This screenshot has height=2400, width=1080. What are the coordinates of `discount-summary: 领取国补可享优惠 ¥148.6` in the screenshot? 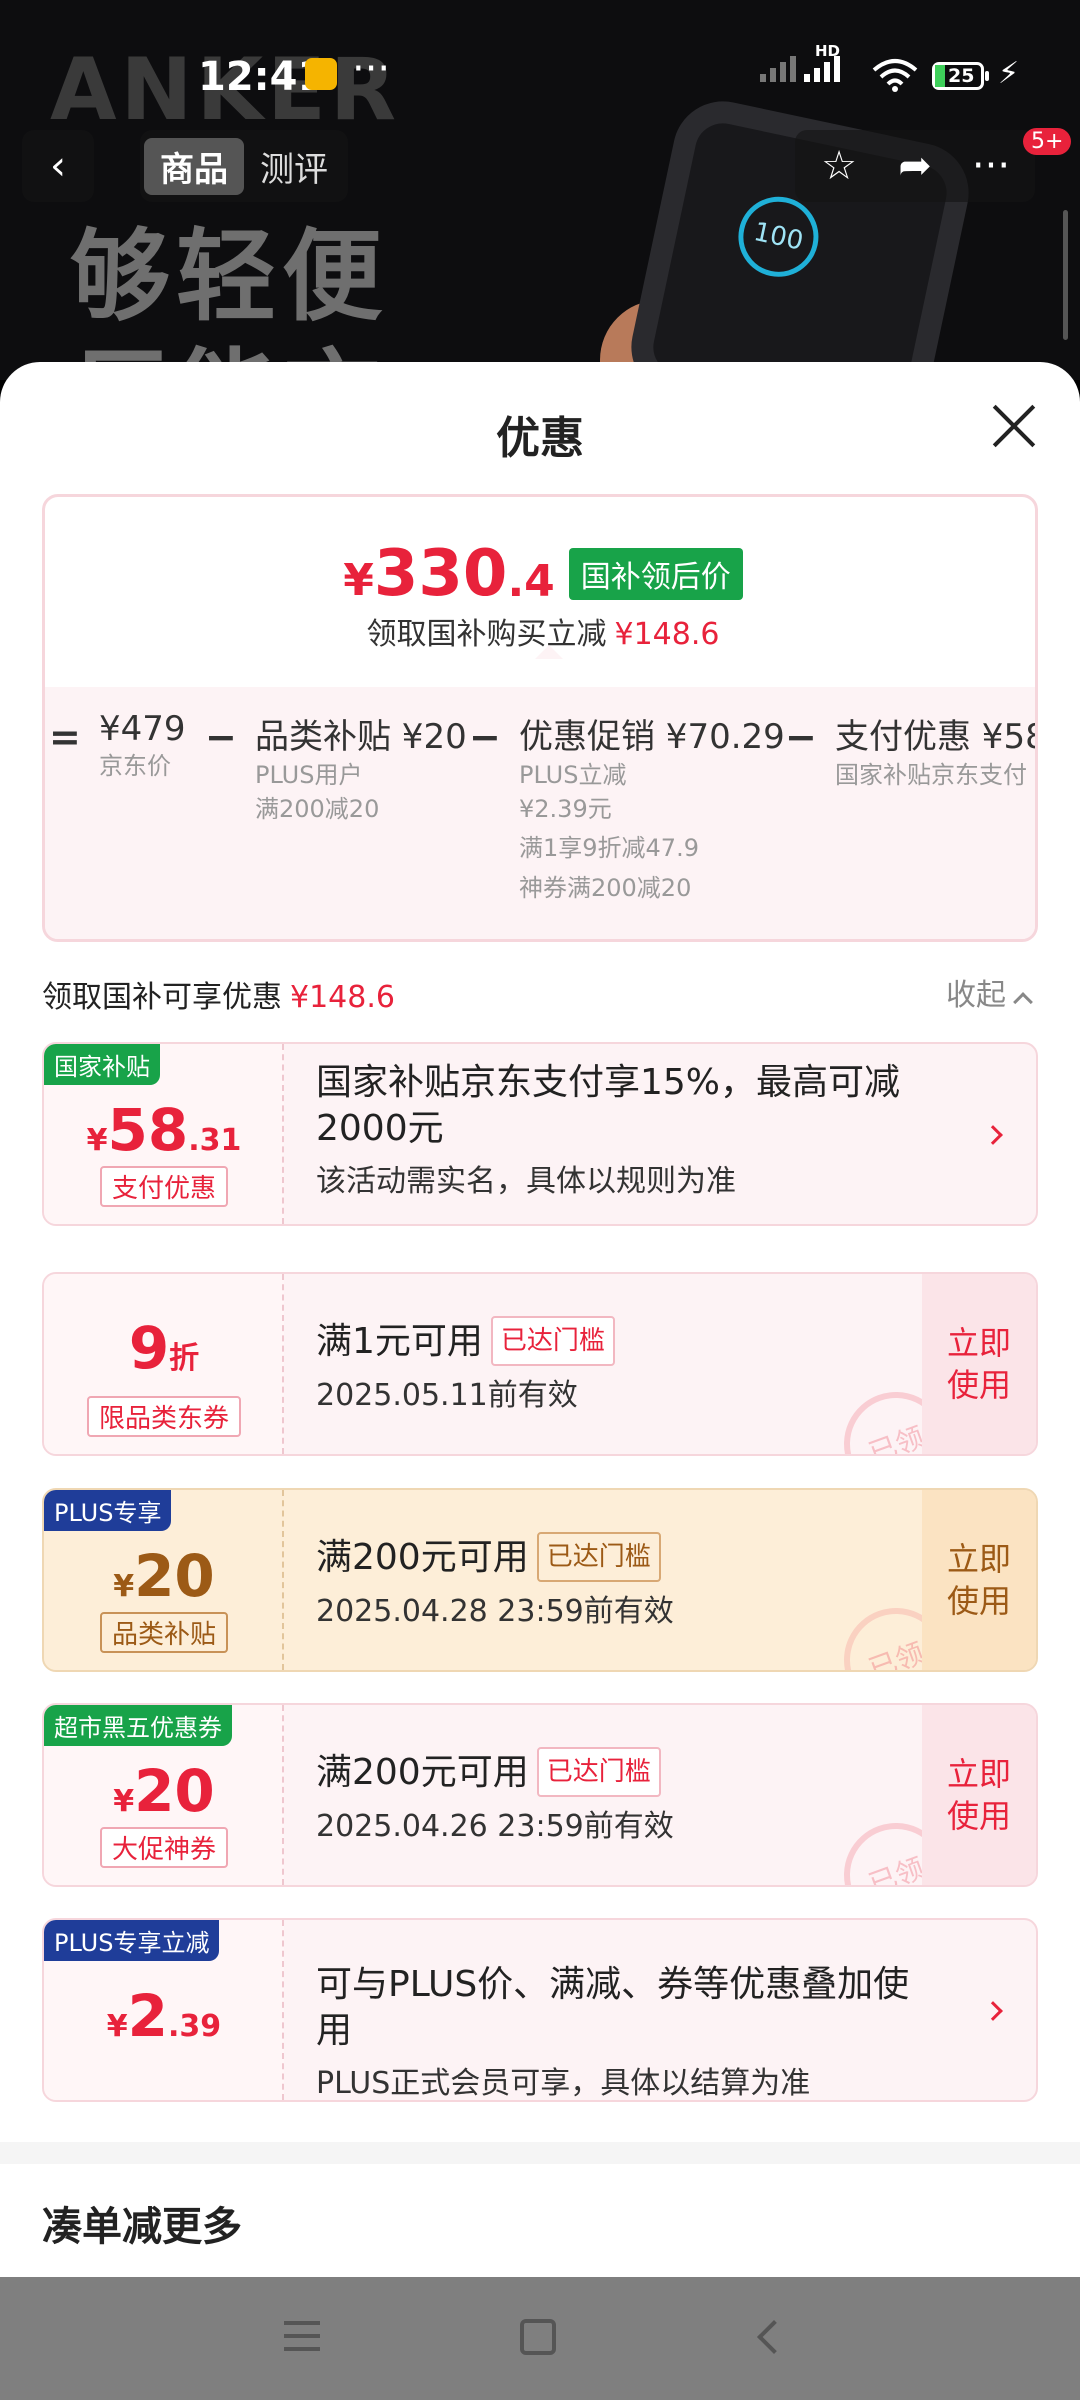 It's located at (218, 994).